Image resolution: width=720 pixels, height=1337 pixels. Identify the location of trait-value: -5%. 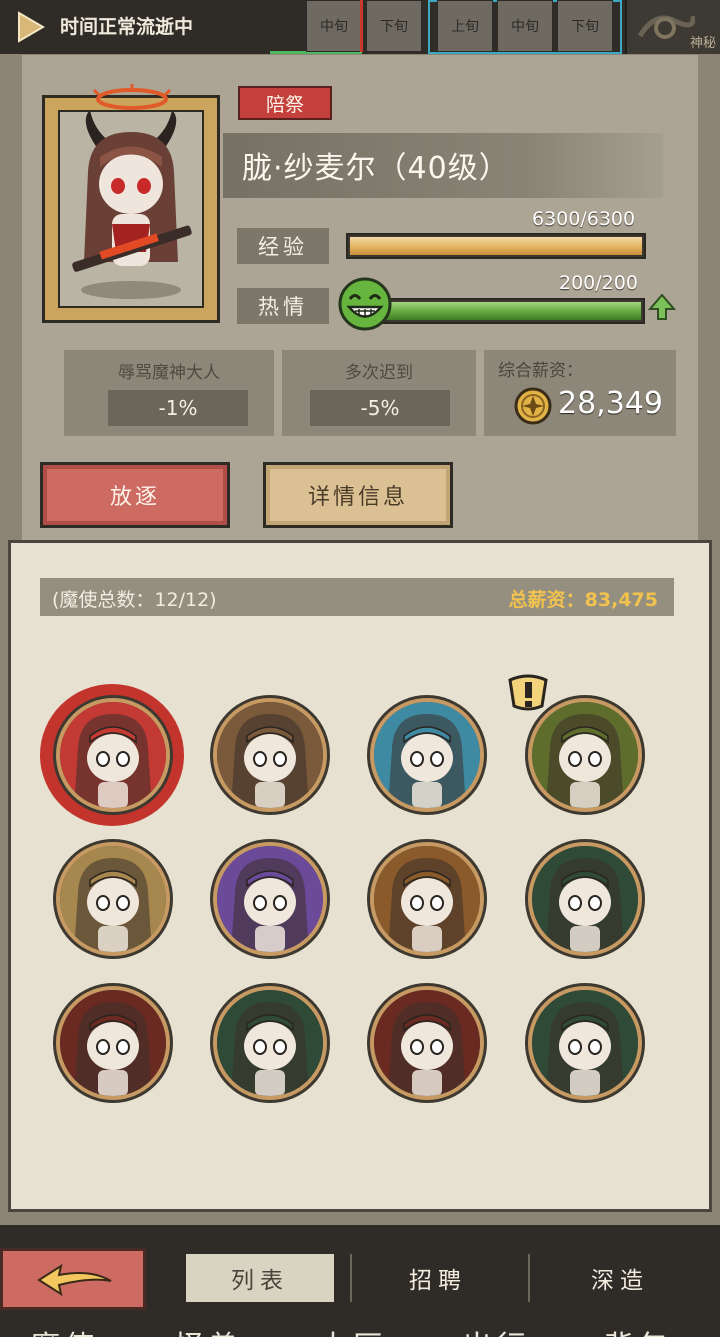
(380, 408).